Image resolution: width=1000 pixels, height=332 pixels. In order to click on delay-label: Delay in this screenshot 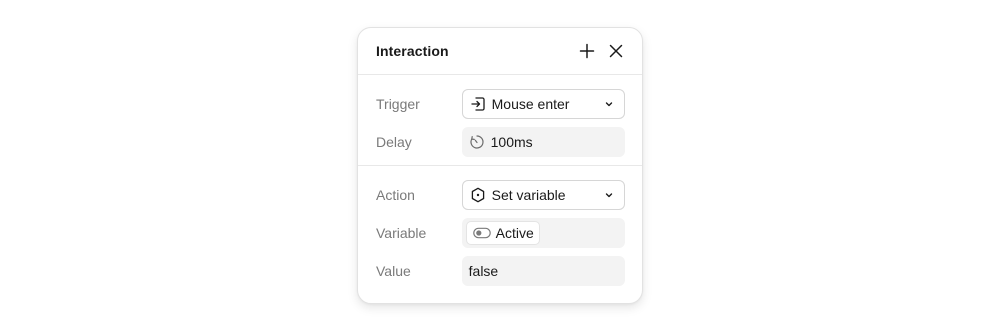, I will do `click(394, 142)`.